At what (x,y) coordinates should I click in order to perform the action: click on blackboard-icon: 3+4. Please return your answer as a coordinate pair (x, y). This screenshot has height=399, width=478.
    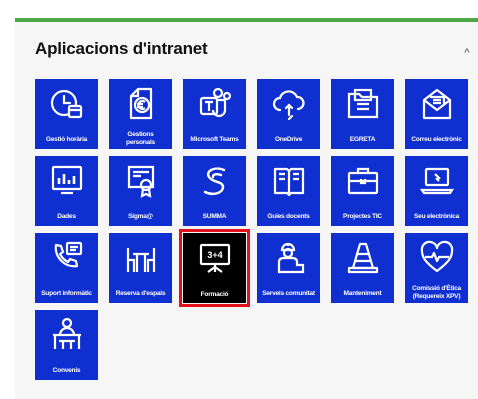
    Looking at the image, I should click on (215, 258).